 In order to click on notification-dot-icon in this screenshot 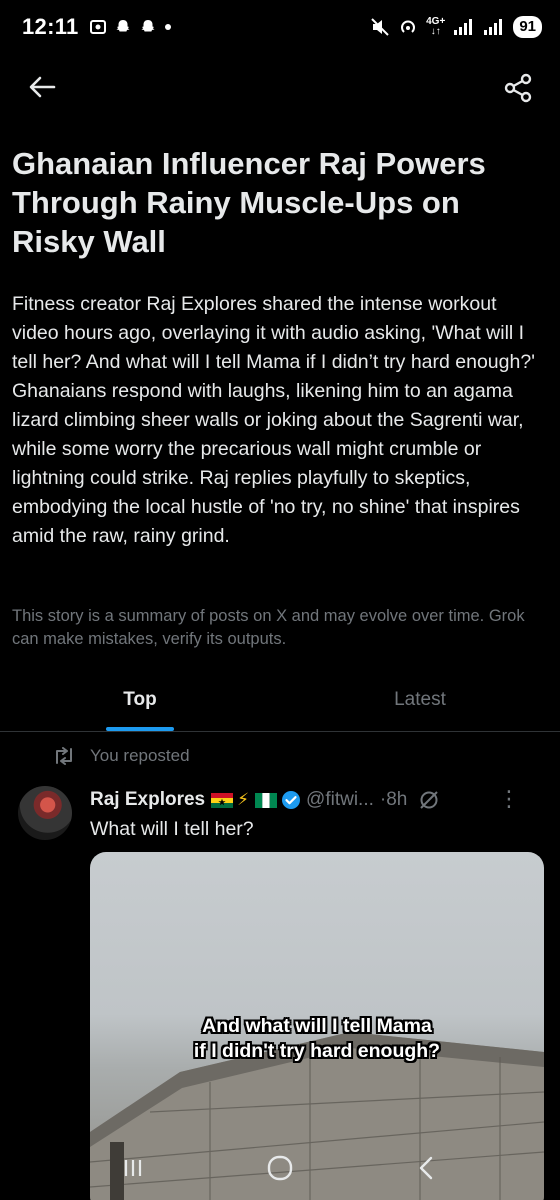, I will do `click(167, 27)`.